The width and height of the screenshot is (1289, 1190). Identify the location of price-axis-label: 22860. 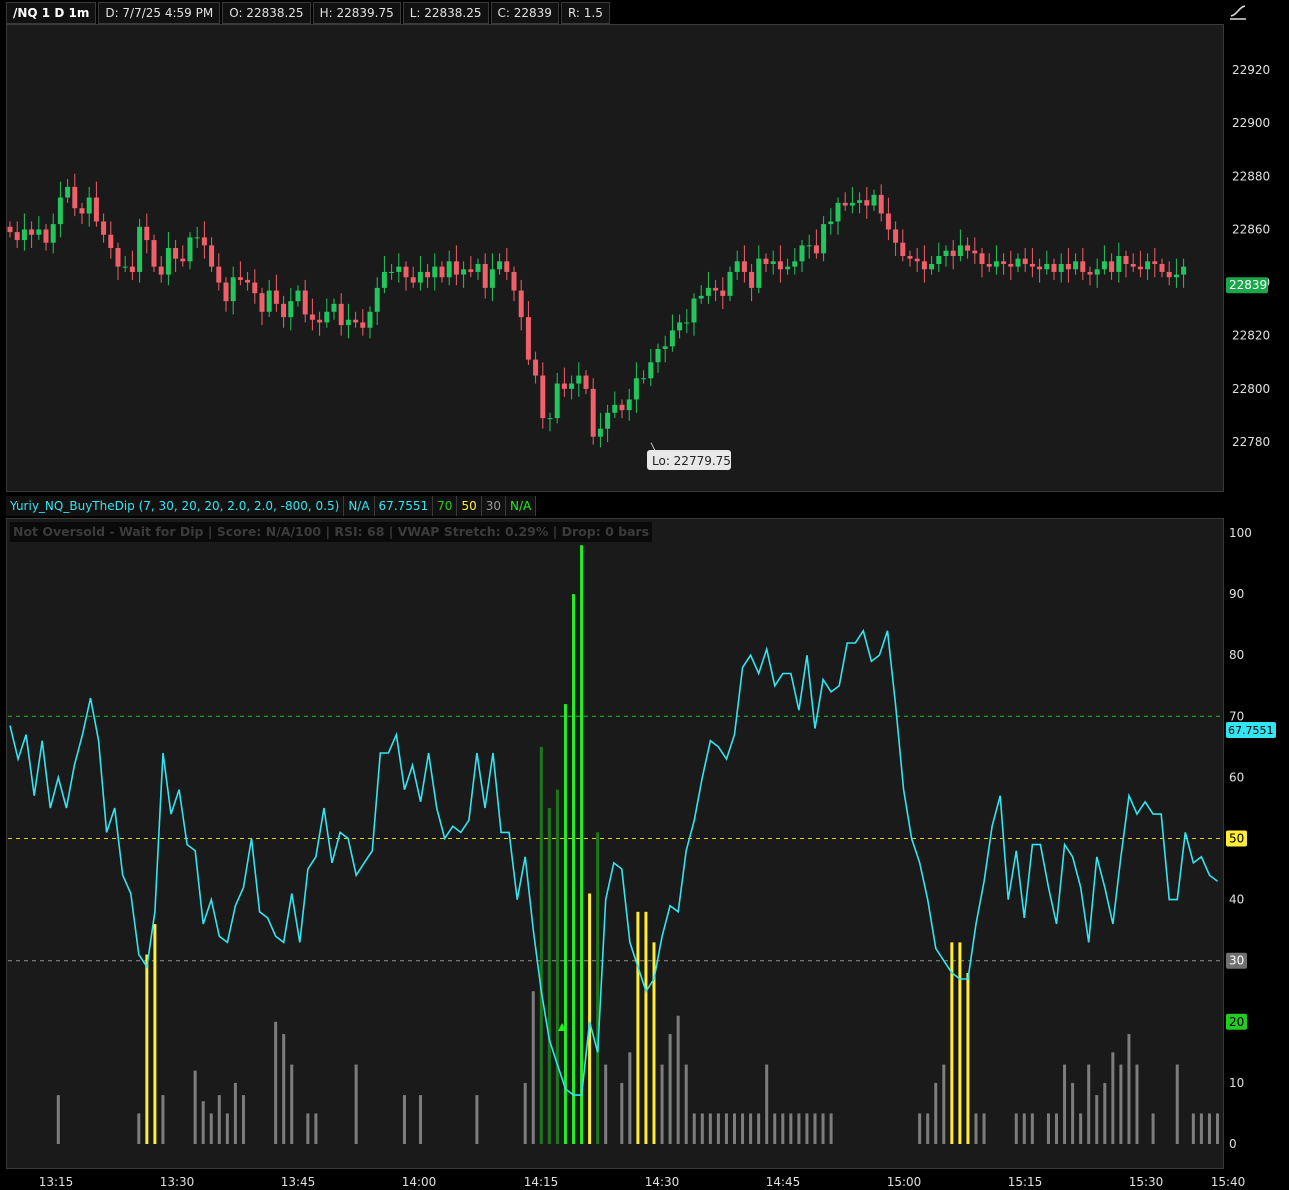
(1251, 229).